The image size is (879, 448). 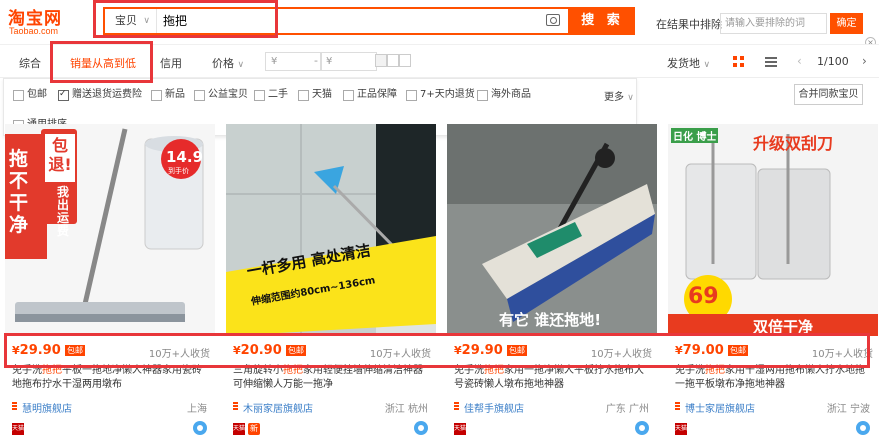 I want to click on filter-7day-return: 7+天内退货, so click(x=440, y=95).